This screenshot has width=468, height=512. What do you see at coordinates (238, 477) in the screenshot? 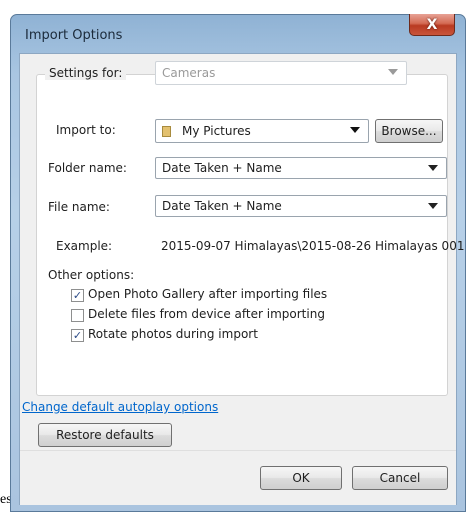
I see `dialog-footer: OK Cancel` at bounding box center [238, 477].